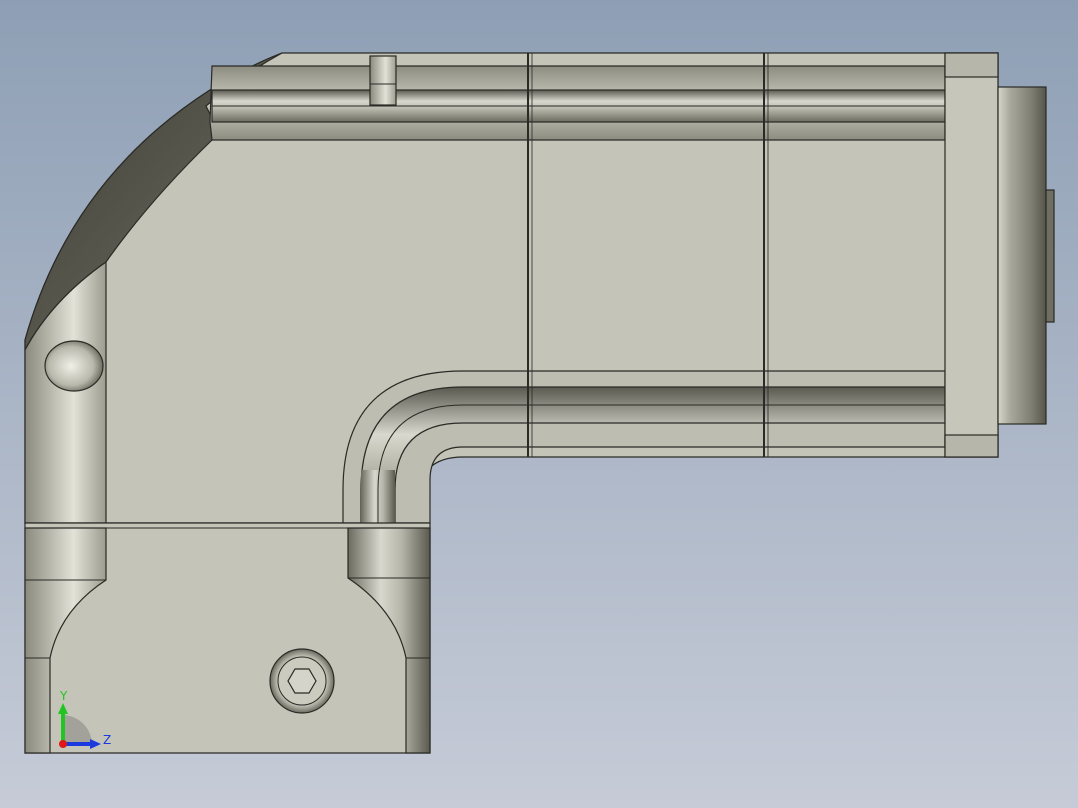 The height and width of the screenshot is (808, 1078). What do you see at coordinates (971, 255) in the screenshot?
I see `end-cap` at bounding box center [971, 255].